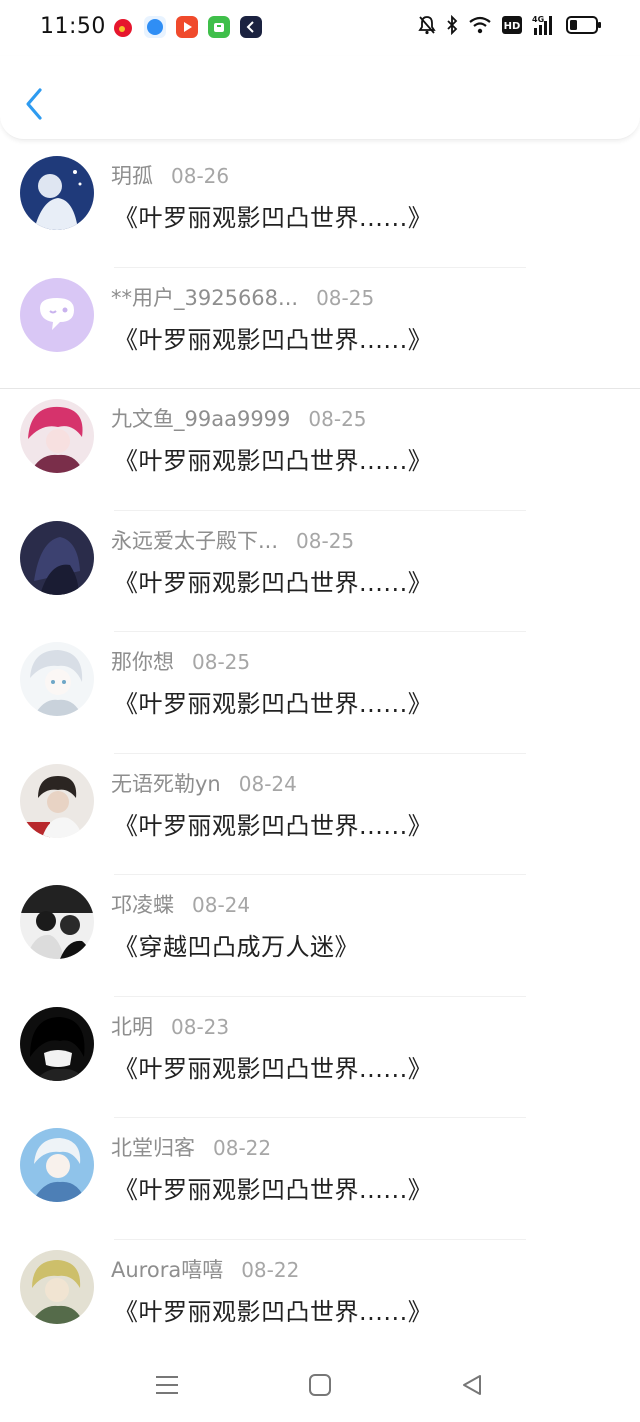 Image resolution: width=640 pixels, height=1422 pixels. I want to click on list-item: 北明 08-23 《叶罗丽观影凹凸世界......》, so click(320, 1057).